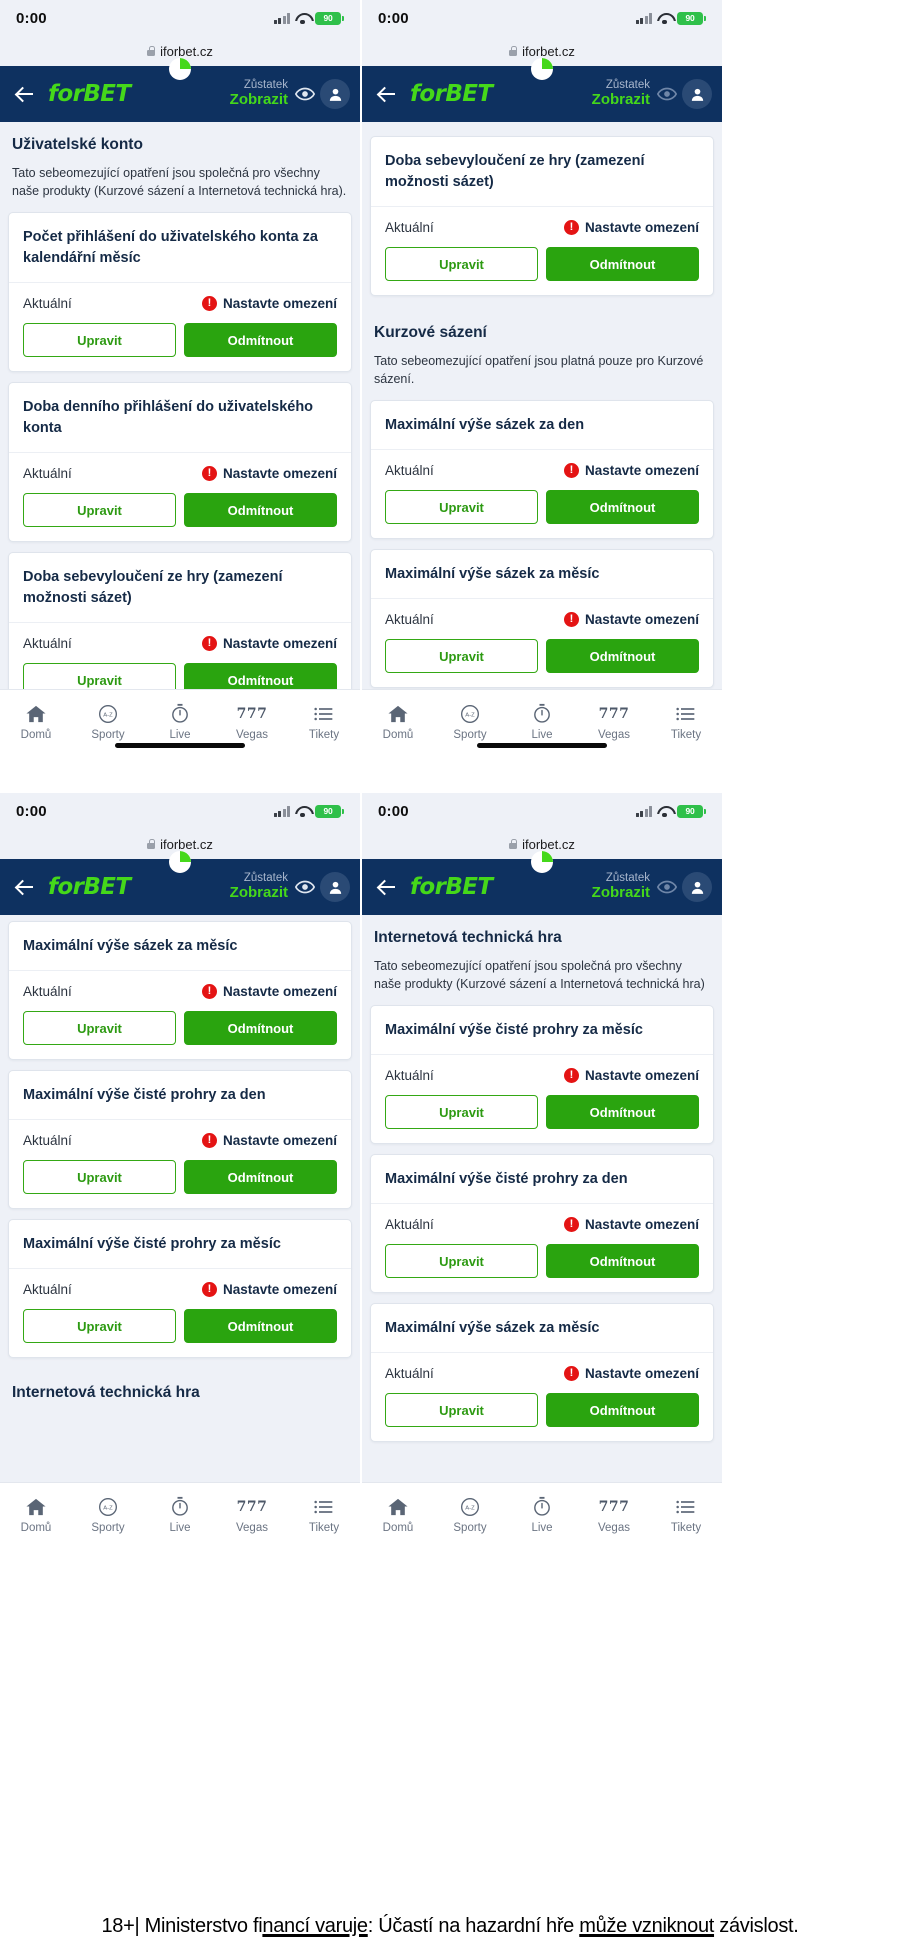  Describe the element at coordinates (36, 714) in the screenshot. I see `home-icon` at that location.